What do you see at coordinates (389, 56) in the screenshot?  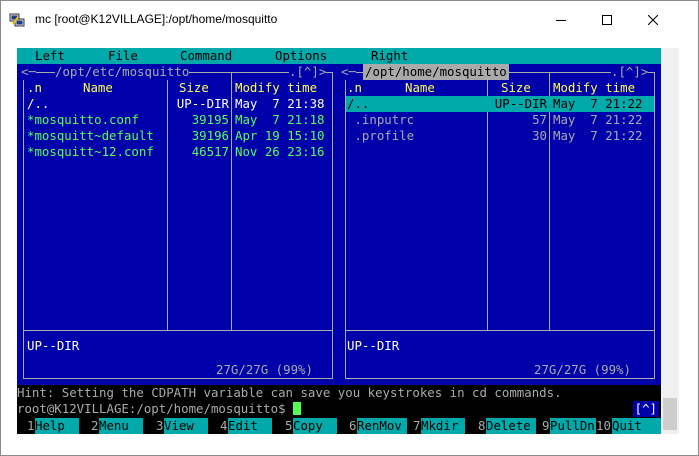 I see `menu-right: Right` at bounding box center [389, 56].